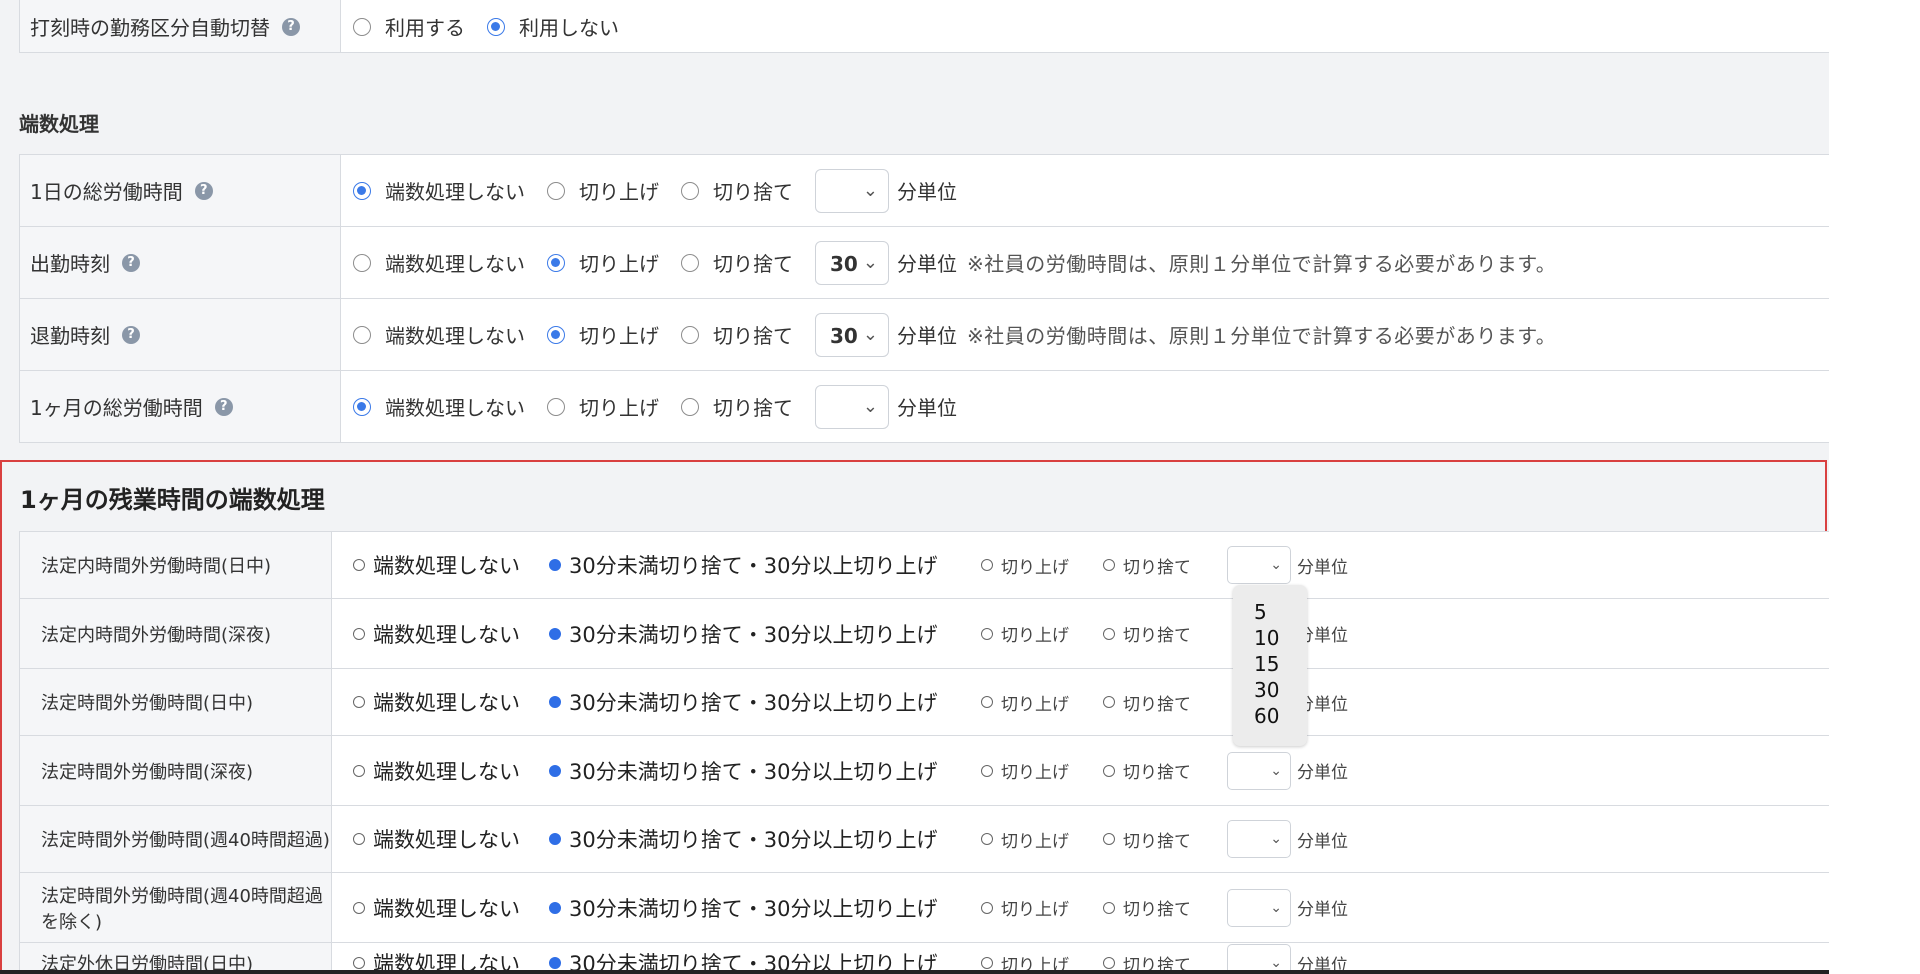 The width and height of the screenshot is (1920, 974). Describe the element at coordinates (409, 26) in the screenshot. I see `auto-switch-option-use: 利用する` at that location.